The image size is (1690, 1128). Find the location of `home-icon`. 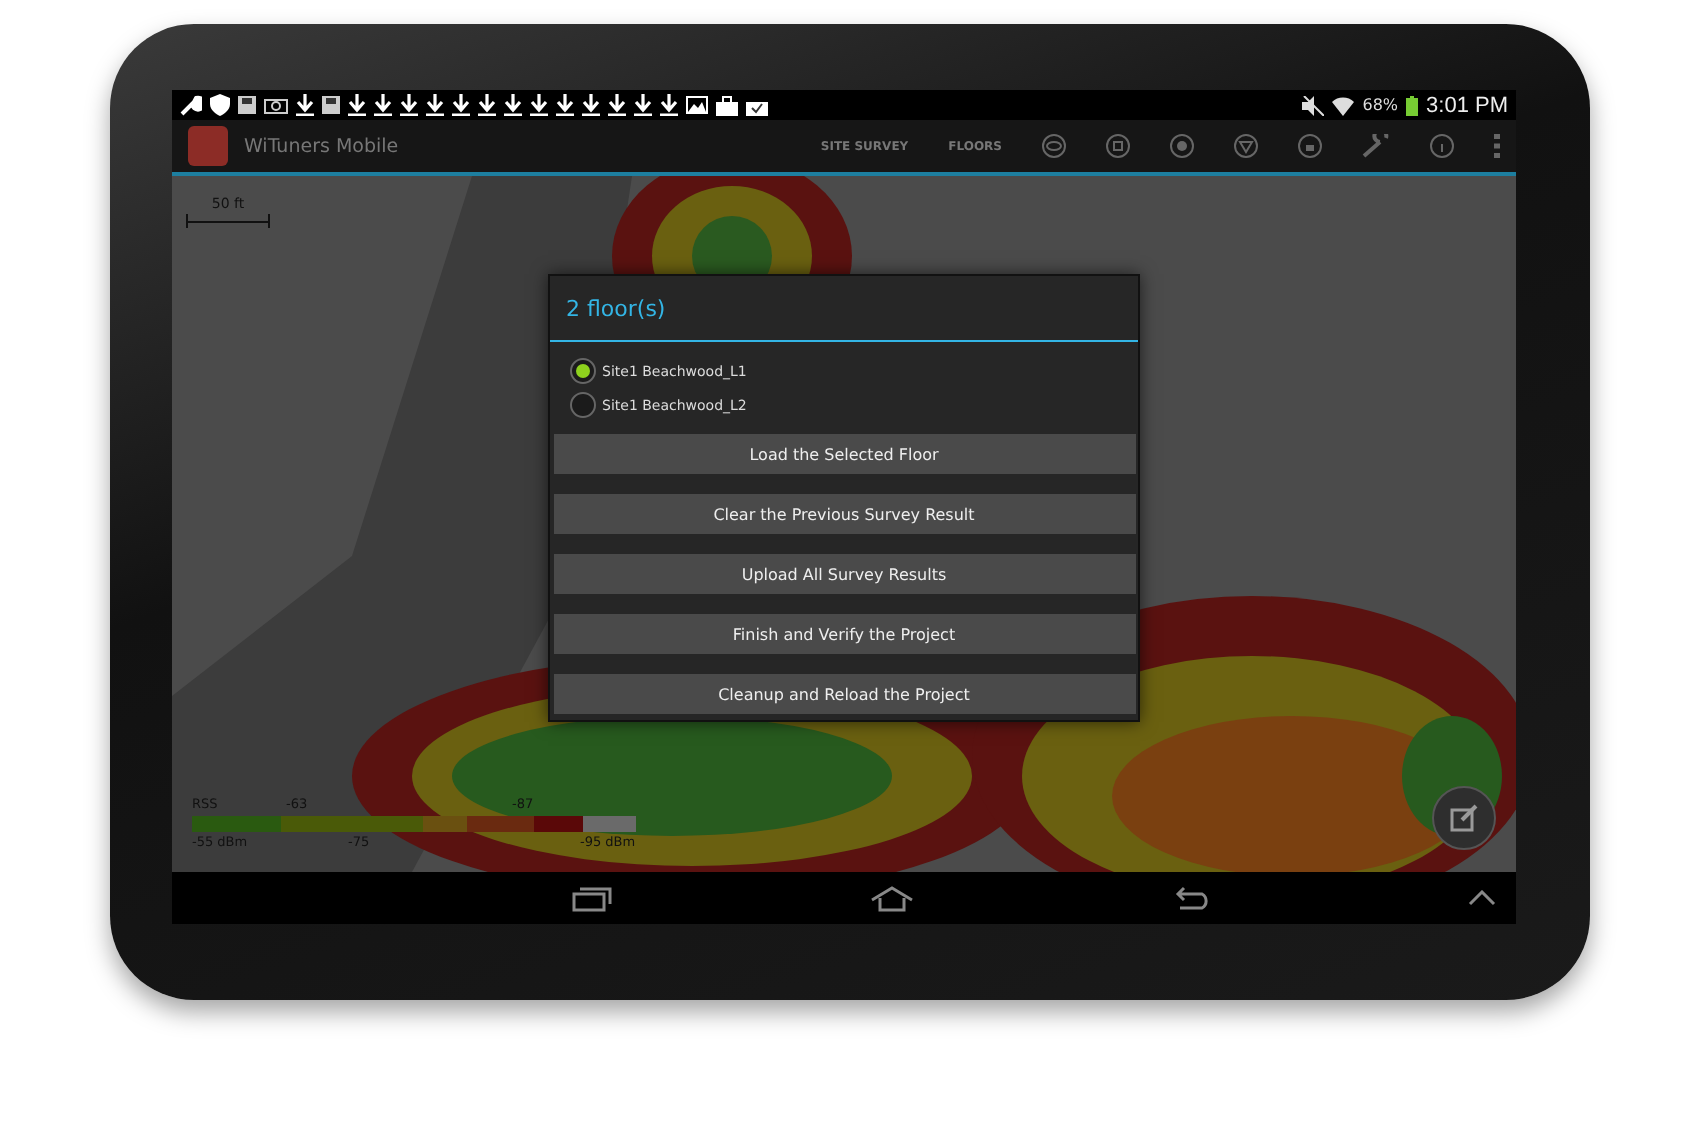

home-icon is located at coordinates (892, 898).